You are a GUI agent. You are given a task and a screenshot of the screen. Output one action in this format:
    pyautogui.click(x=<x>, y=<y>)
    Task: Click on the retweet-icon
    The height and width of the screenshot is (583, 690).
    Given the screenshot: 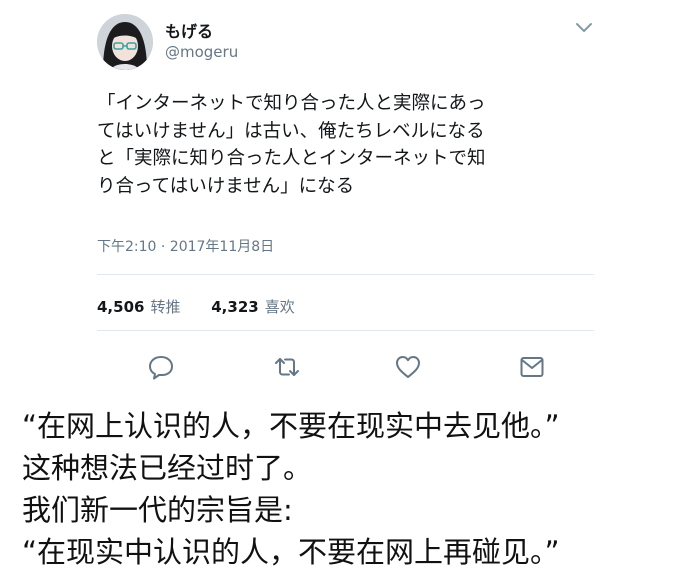 What is the action you would take?
    pyautogui.click(x=287, y=367)
    